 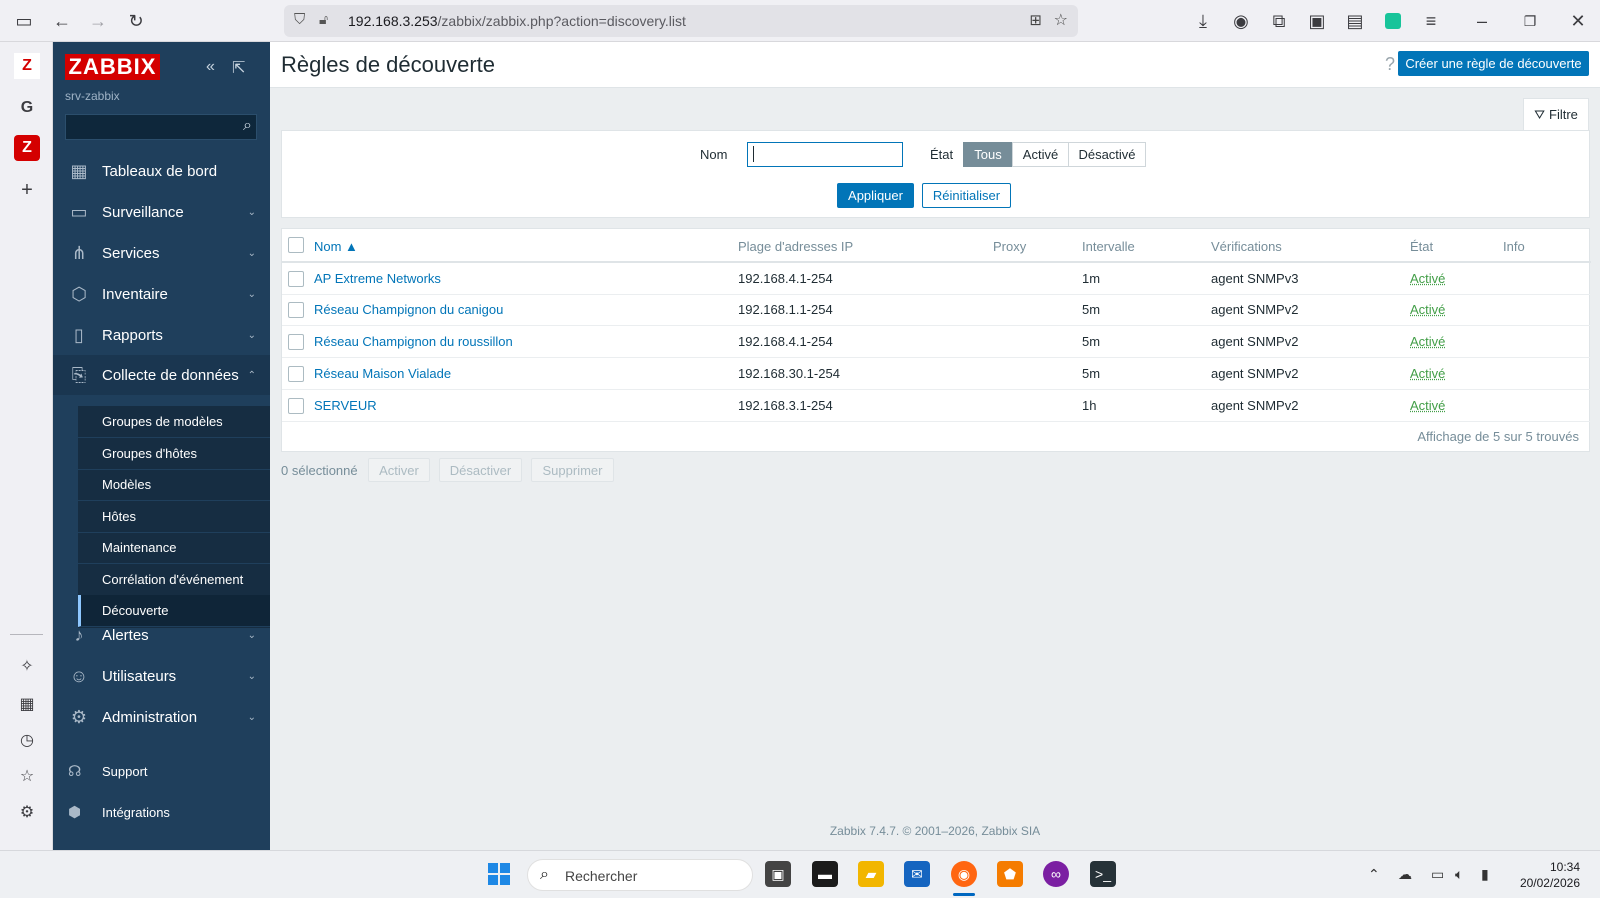 What do you see at coordinates (640, 875) in the screenshot?
I see `taskbar-search-input: ⌕ Rechercher` at bounding box center [640, 875].